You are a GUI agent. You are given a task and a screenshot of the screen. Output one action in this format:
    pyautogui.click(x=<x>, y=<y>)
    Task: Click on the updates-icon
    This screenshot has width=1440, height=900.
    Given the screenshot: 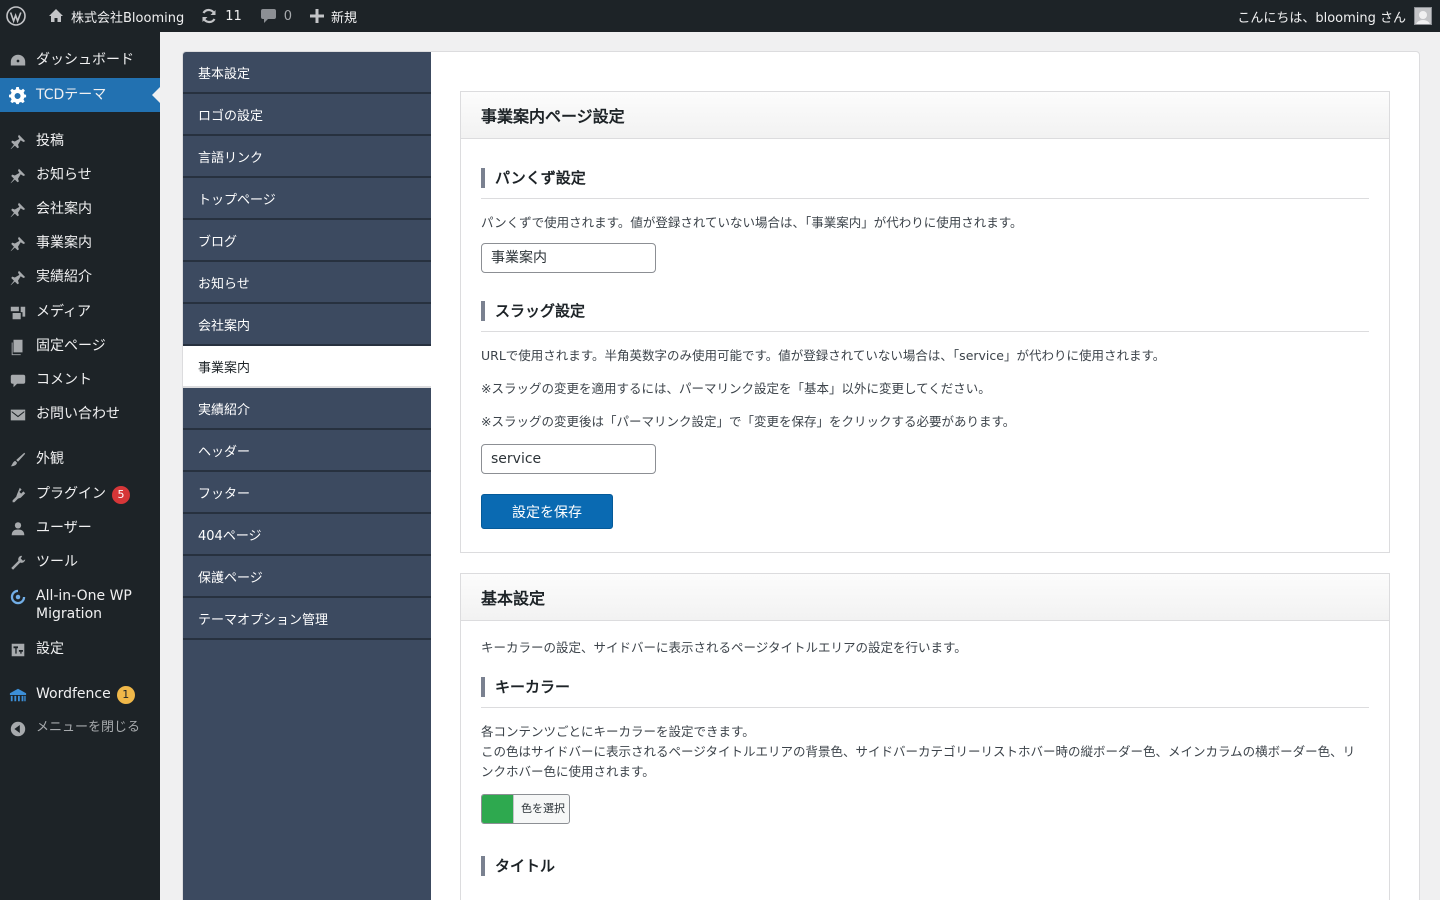 What is the action you would take?
    pyautogui.click(x=209, y=16)
    